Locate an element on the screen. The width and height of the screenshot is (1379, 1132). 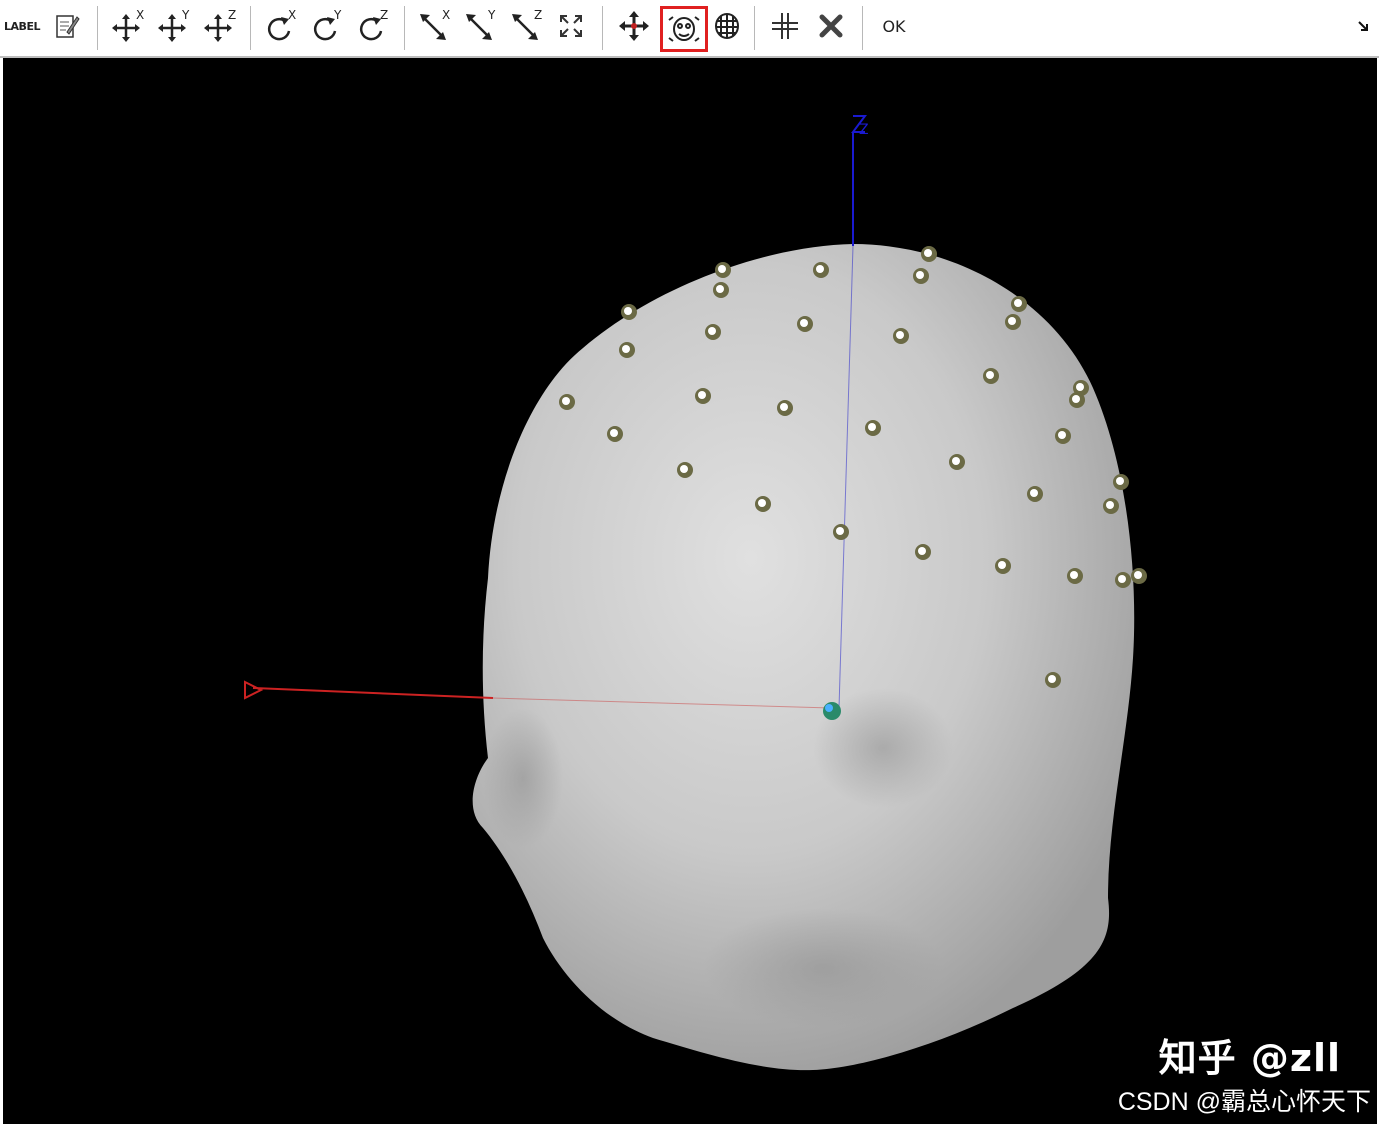
fit-to-head-button is located at coordinates (684, 29).